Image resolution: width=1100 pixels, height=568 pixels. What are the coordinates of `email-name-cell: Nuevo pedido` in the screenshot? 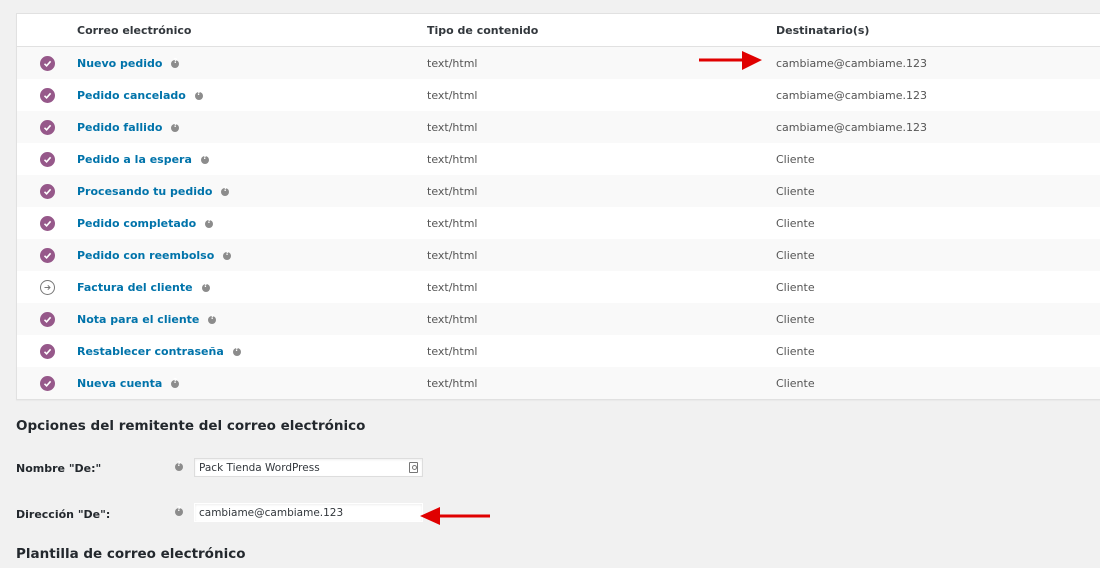 It's located at (252, 63).